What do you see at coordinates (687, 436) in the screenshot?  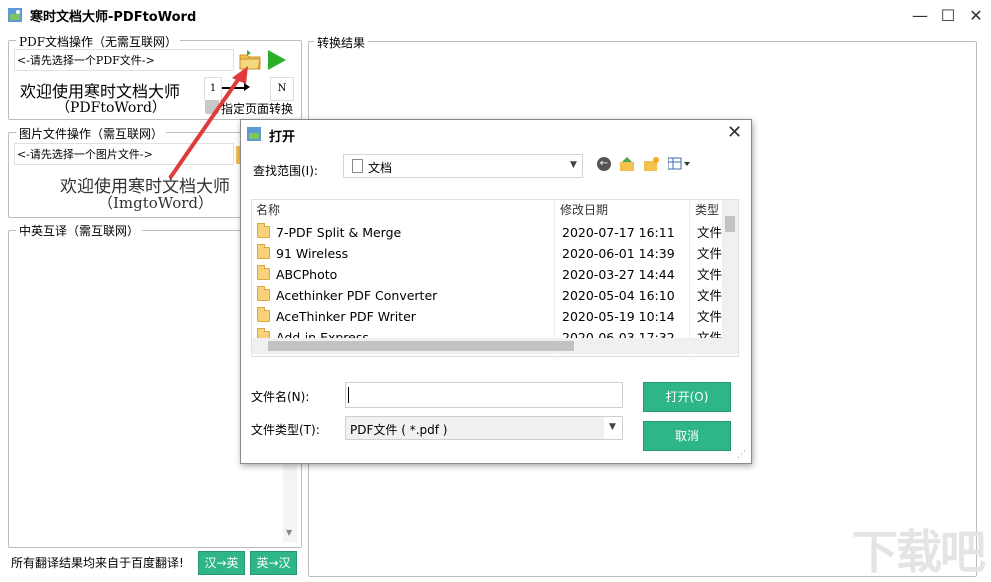 I see `cancel-button: 取消` at bounding box center [687, 436].